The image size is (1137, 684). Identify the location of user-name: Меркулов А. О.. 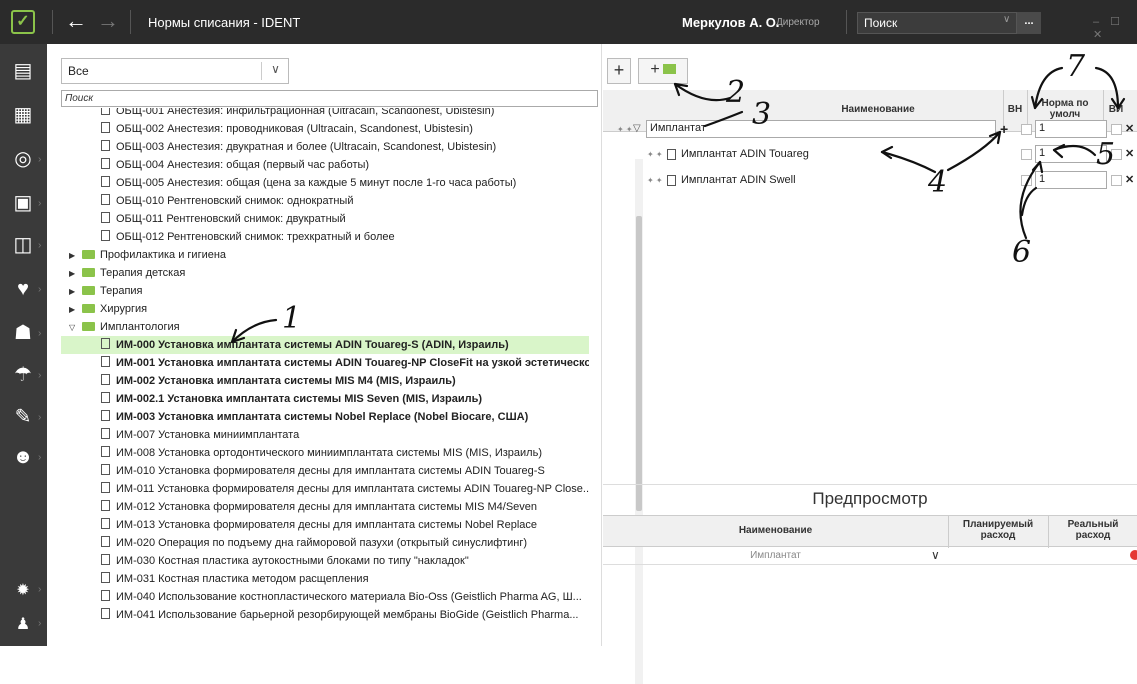
(731, 22).